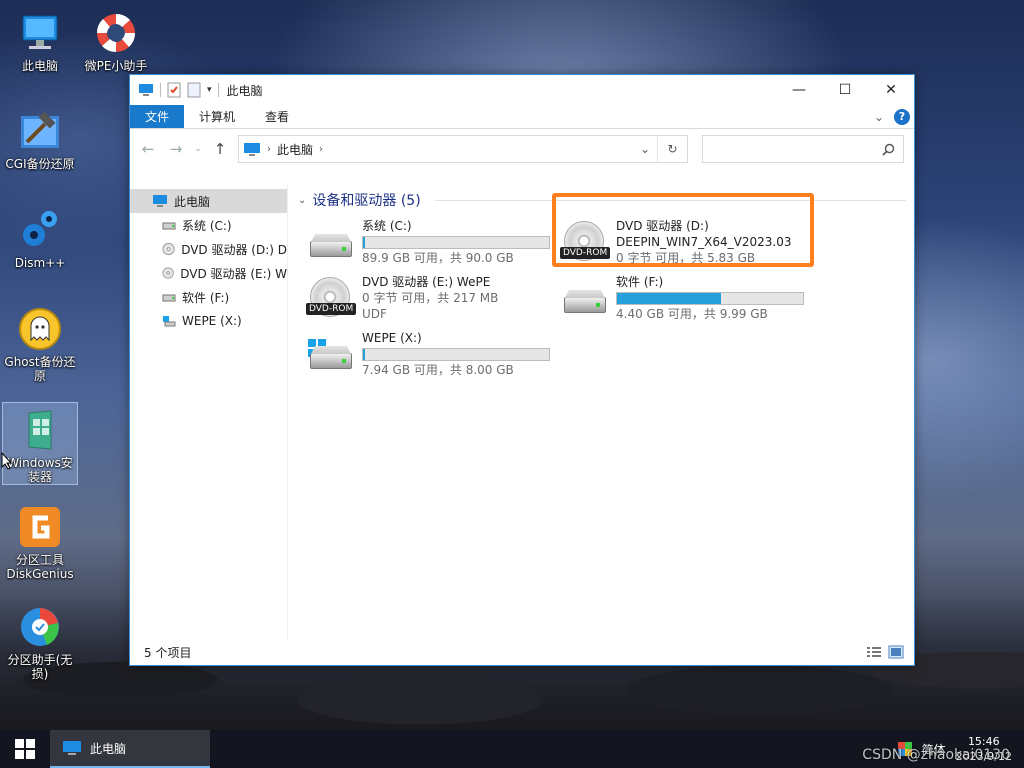 The height and width of the screenshot is (768, 1024). Describe the element at coordinates (130, 749) in the screenshot. I see `taskbar-item-this-pc: 此电脑` at that location.